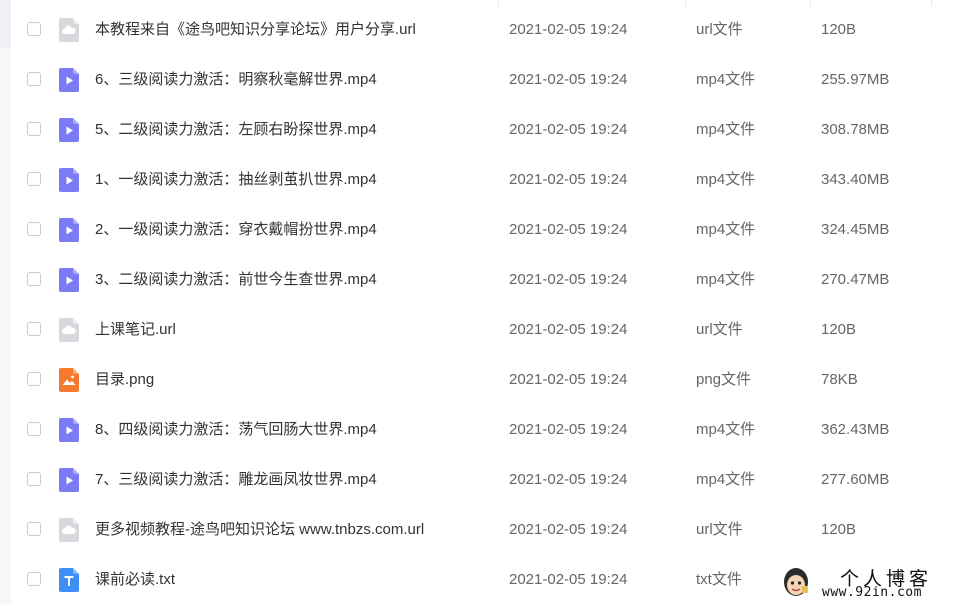  Describe the element at coordinates (5, 302) in the screenshot. I see `sidebar-strip` at that location.